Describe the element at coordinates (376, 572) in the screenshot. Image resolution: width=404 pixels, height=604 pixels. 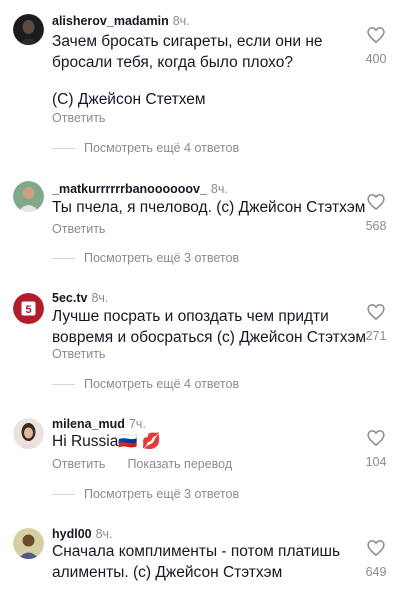
I see `like-count: 649` at that location.